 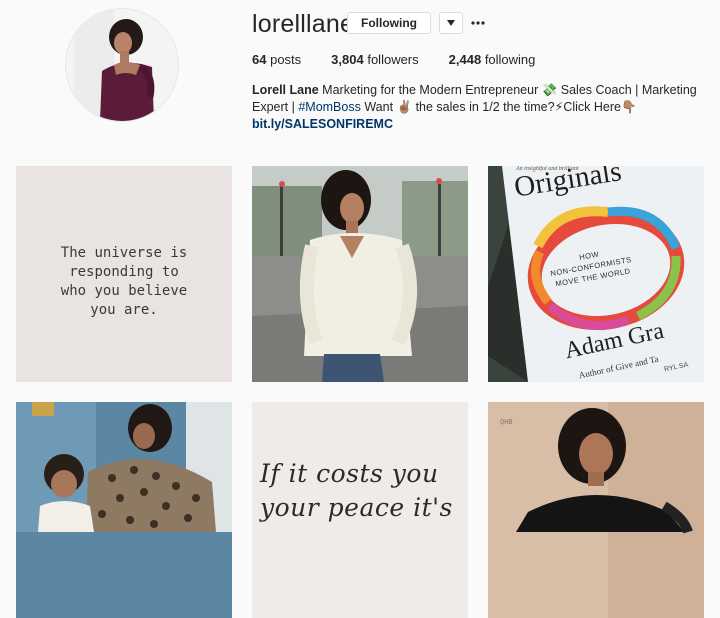 What do you see at coordinates (285, 90) in the screenshot?
I see `bio-full-name: Lorell Lane` at bounding box center [285, 90].